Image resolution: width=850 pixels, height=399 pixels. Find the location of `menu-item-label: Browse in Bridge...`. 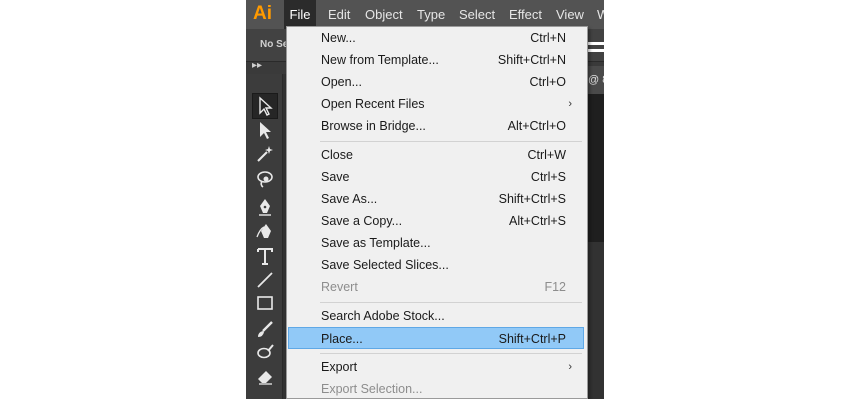

menu-item-label: Browse in Bridge... is located at coordinates (373, 126).